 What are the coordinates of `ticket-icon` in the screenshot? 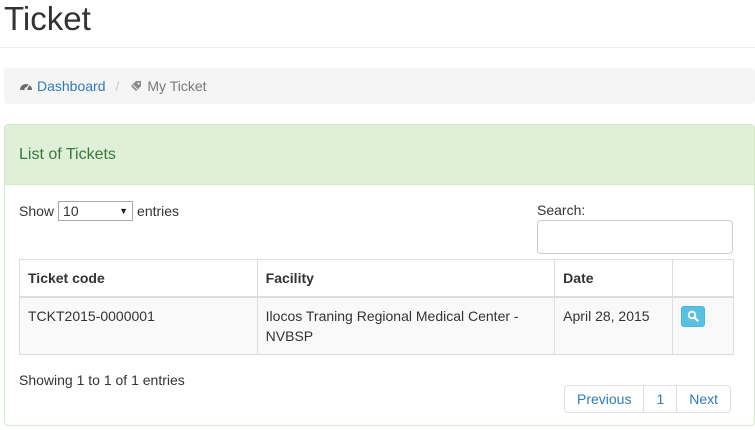 It's located at (136, 86).